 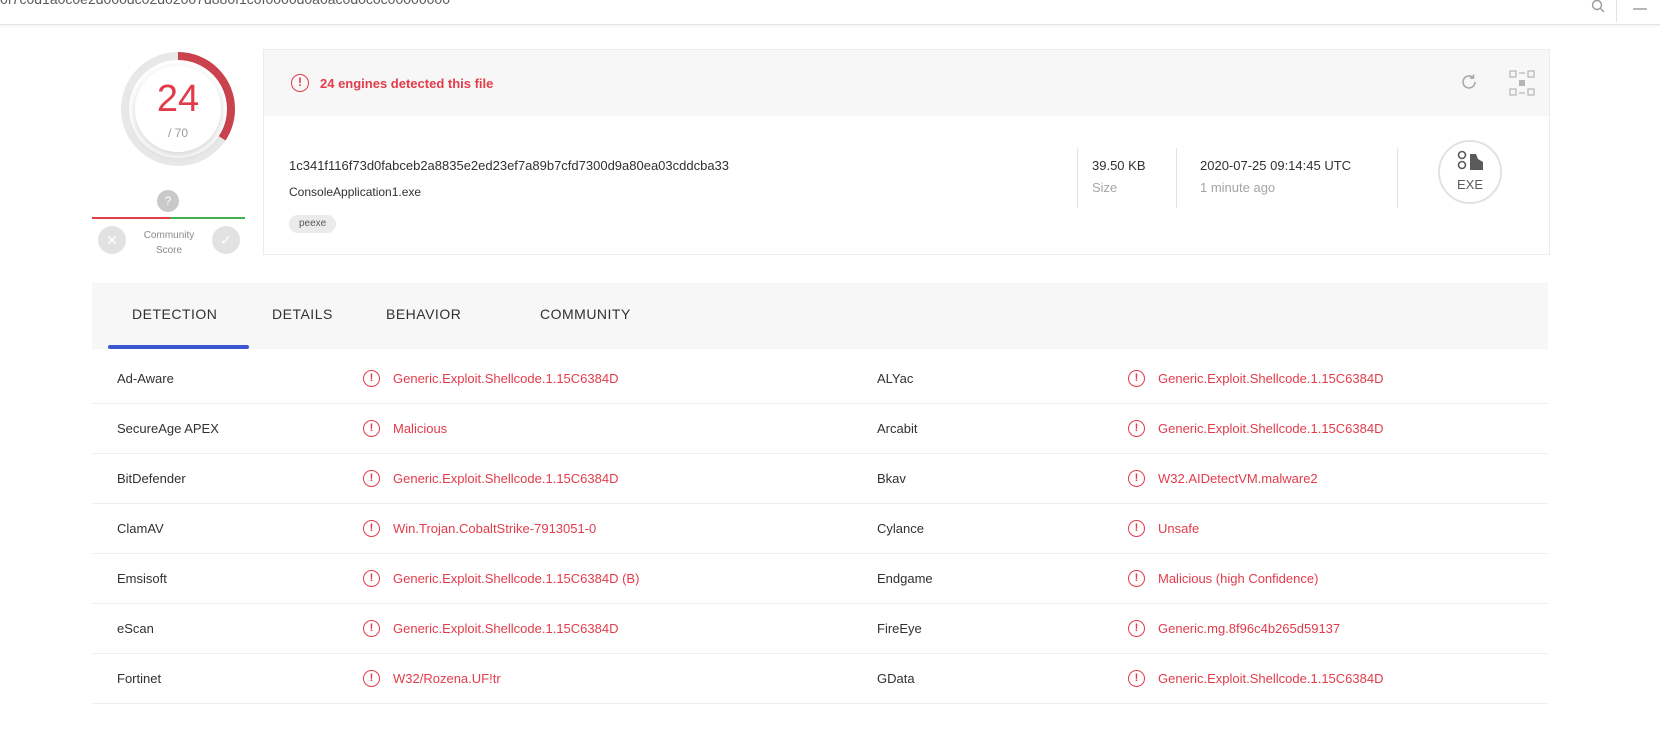 I want to click on detection-result: ! Unsafe, so click(x=1164, y=528).